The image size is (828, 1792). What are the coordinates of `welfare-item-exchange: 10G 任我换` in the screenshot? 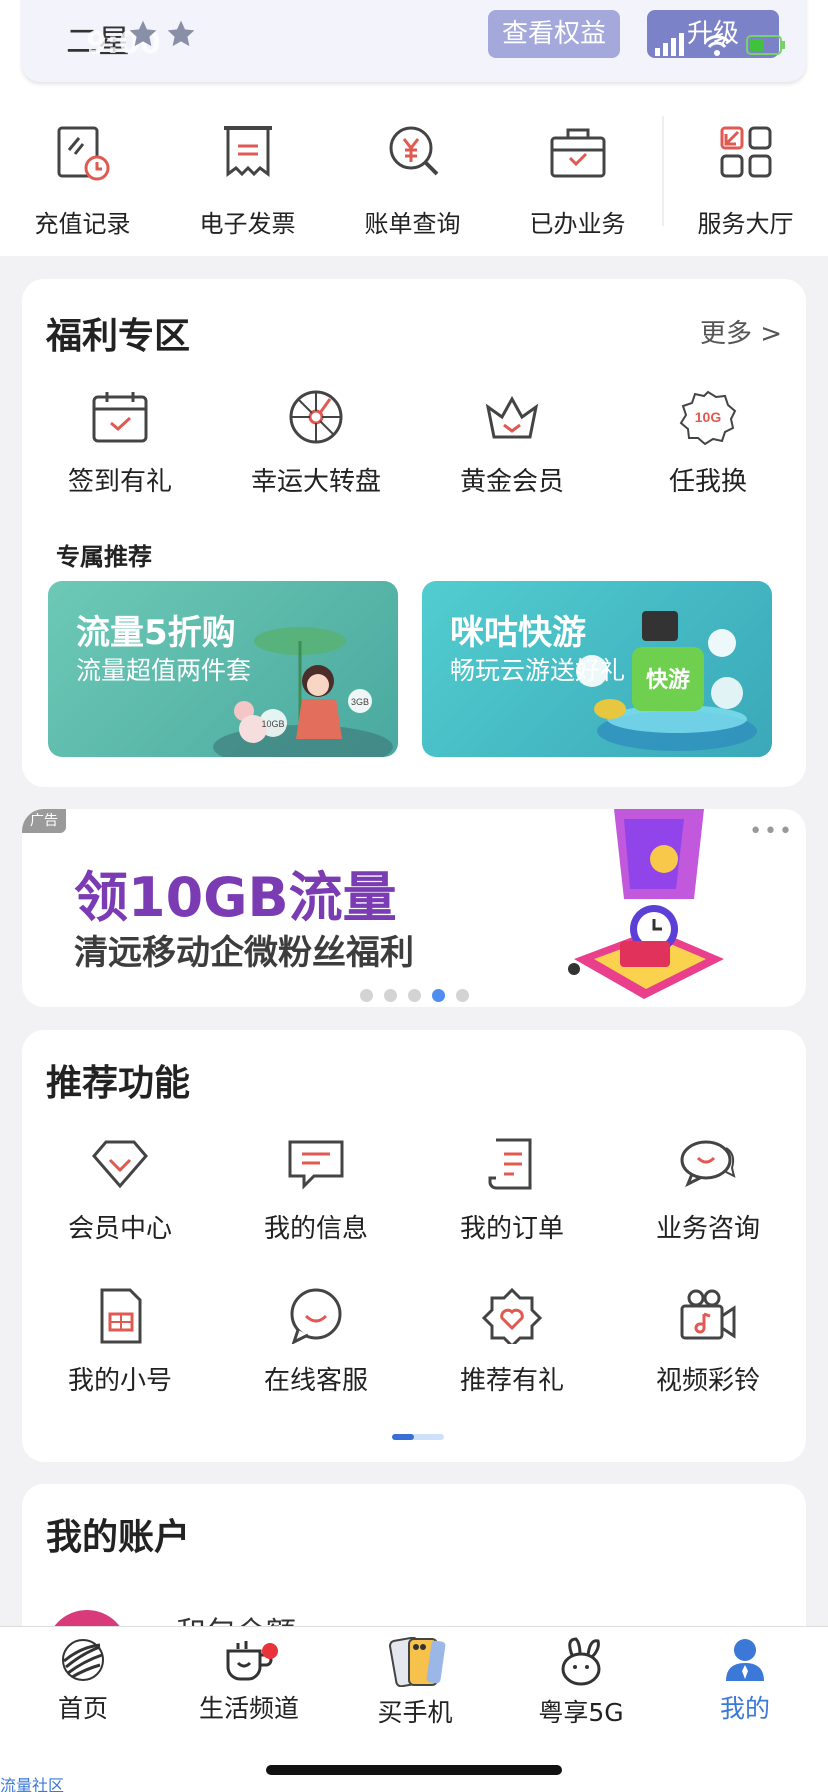 It's located at (708, 443).